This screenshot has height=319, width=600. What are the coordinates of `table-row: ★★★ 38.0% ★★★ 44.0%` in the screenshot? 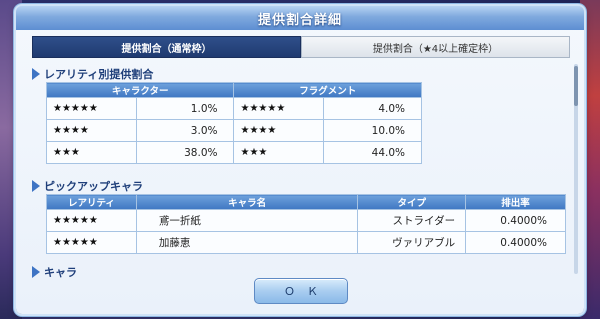 It's located at (234, 152).